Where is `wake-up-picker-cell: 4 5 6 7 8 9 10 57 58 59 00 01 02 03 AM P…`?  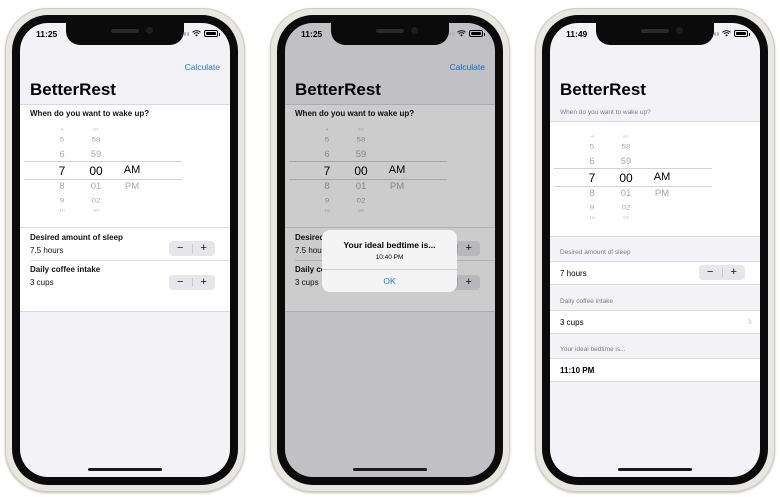
wake-up-picker-cell: 4 5 6 7 8 9 10 57 58 59 00 01 02 03 AM P… is located at coordinates (655, 179).